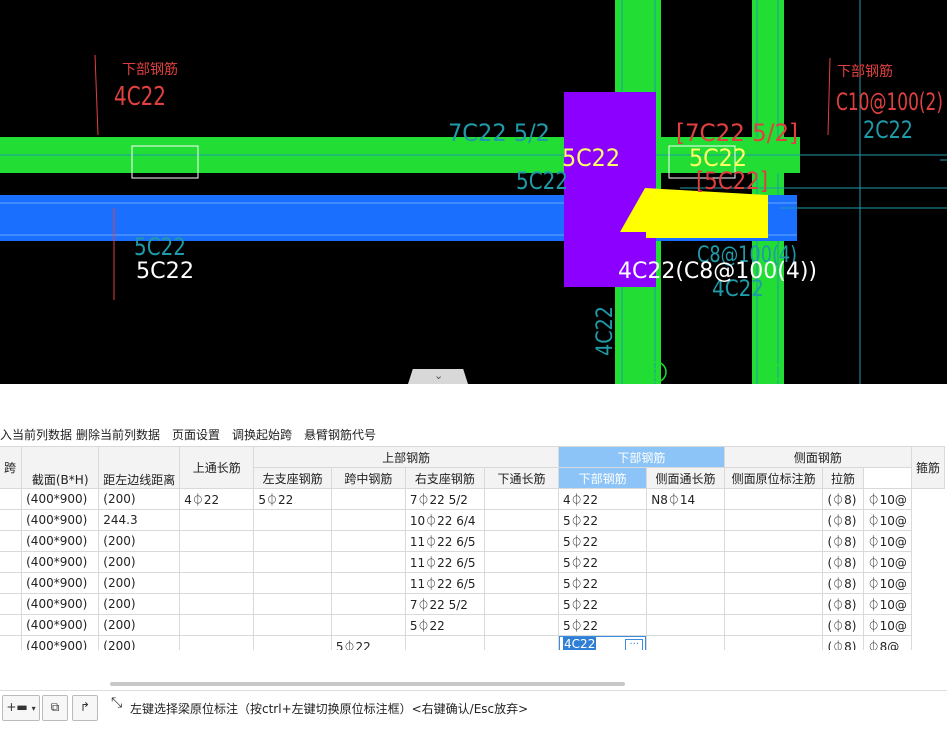 This screenshot has width=947, height=729. I want to click on horizontal-scrollbar, so click(367, 684).